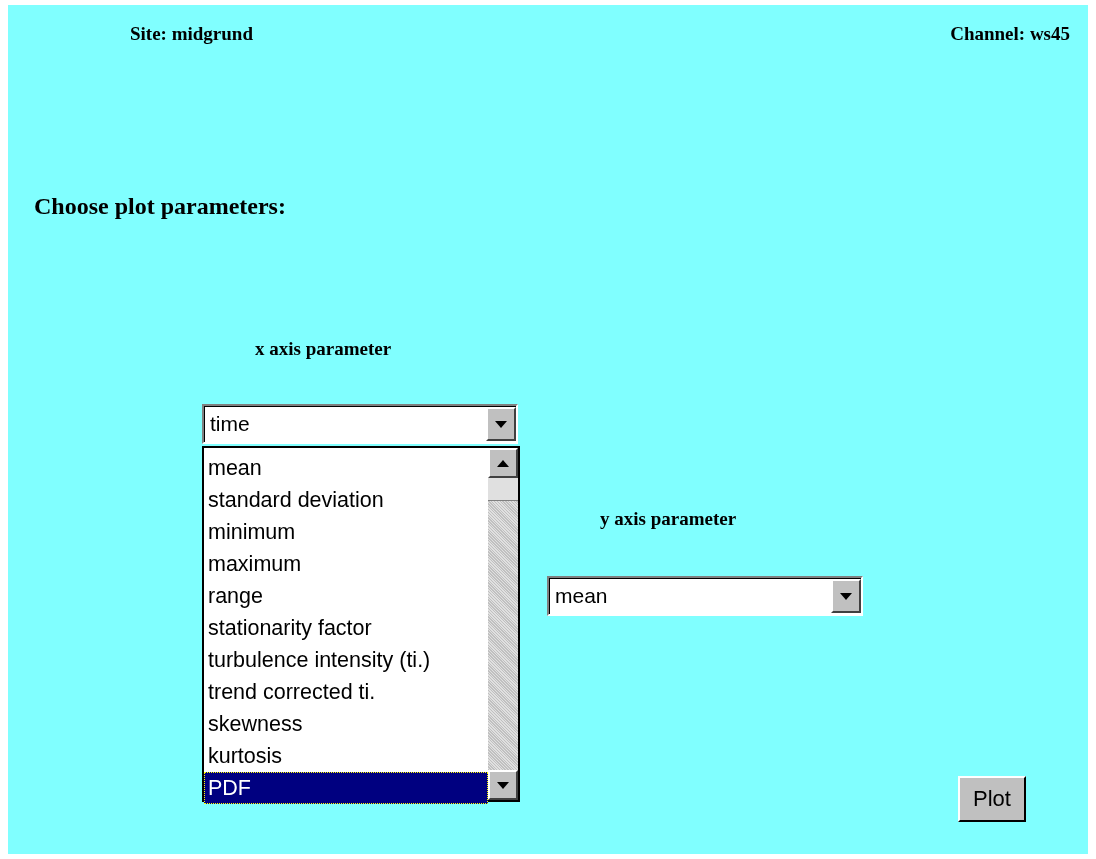  Describe the element at coordinates (324, 349) in the screenshot. I see `x-axis-label: x axis parameter` at that location.